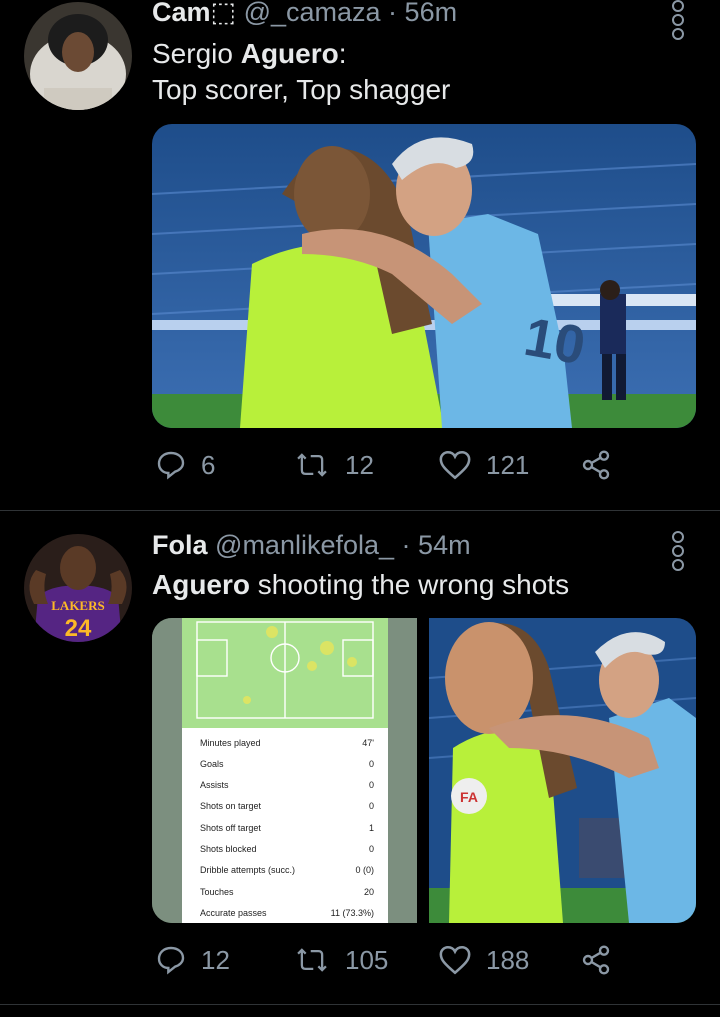 The height and width of the screenshot is (1017, 720). Describe the element at coordinates (78, 628) in the screenshot. I see `svg-text: 24` at that location.